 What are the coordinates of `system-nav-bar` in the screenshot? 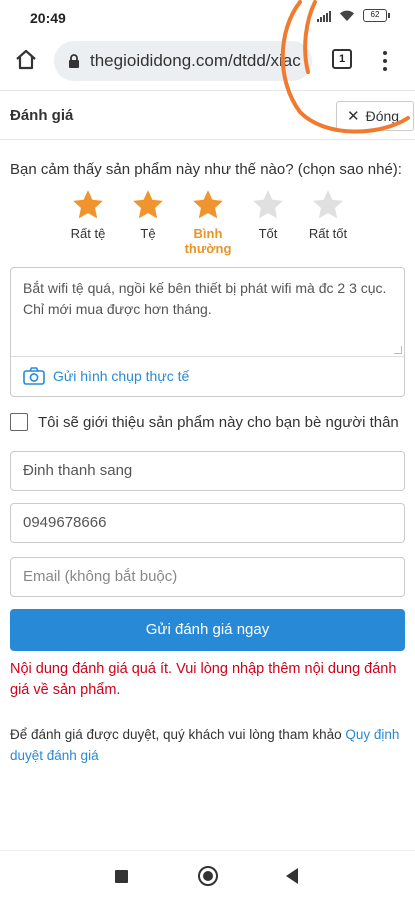 It's located at (207, 875).